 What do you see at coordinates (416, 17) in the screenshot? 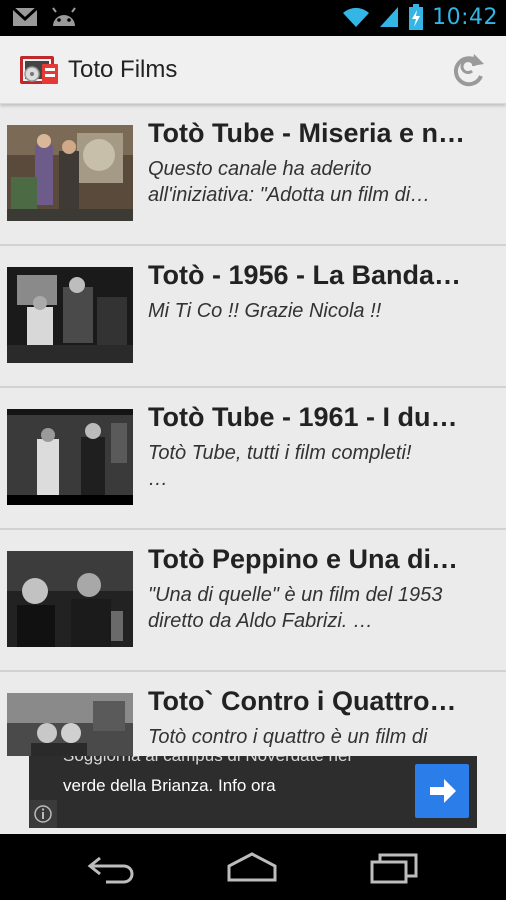
I see `battery-charging-icon` at bounding box center [416, 17].